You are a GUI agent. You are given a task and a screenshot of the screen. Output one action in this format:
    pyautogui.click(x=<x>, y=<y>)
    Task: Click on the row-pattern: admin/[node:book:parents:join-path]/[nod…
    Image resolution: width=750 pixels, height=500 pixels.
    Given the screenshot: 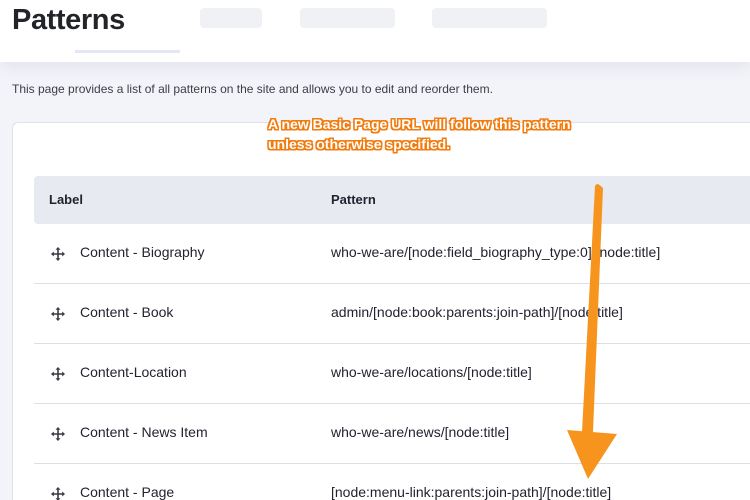 What is the action you would take?
    pyautogui.click(x=477, y=312)
    